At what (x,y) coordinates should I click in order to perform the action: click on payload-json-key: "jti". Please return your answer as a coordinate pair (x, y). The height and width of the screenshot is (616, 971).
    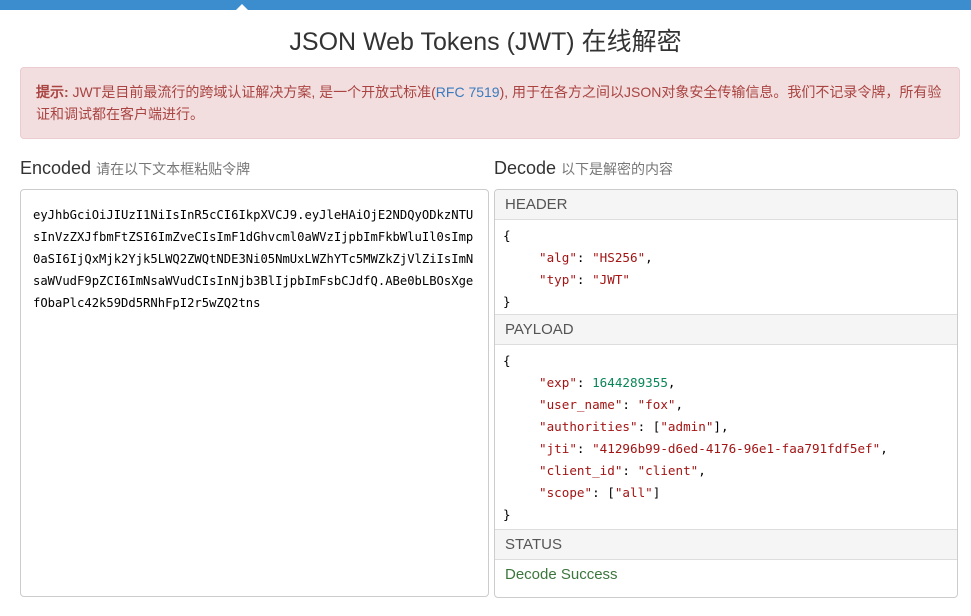
    Looking at the image, I should click on (558, 448).